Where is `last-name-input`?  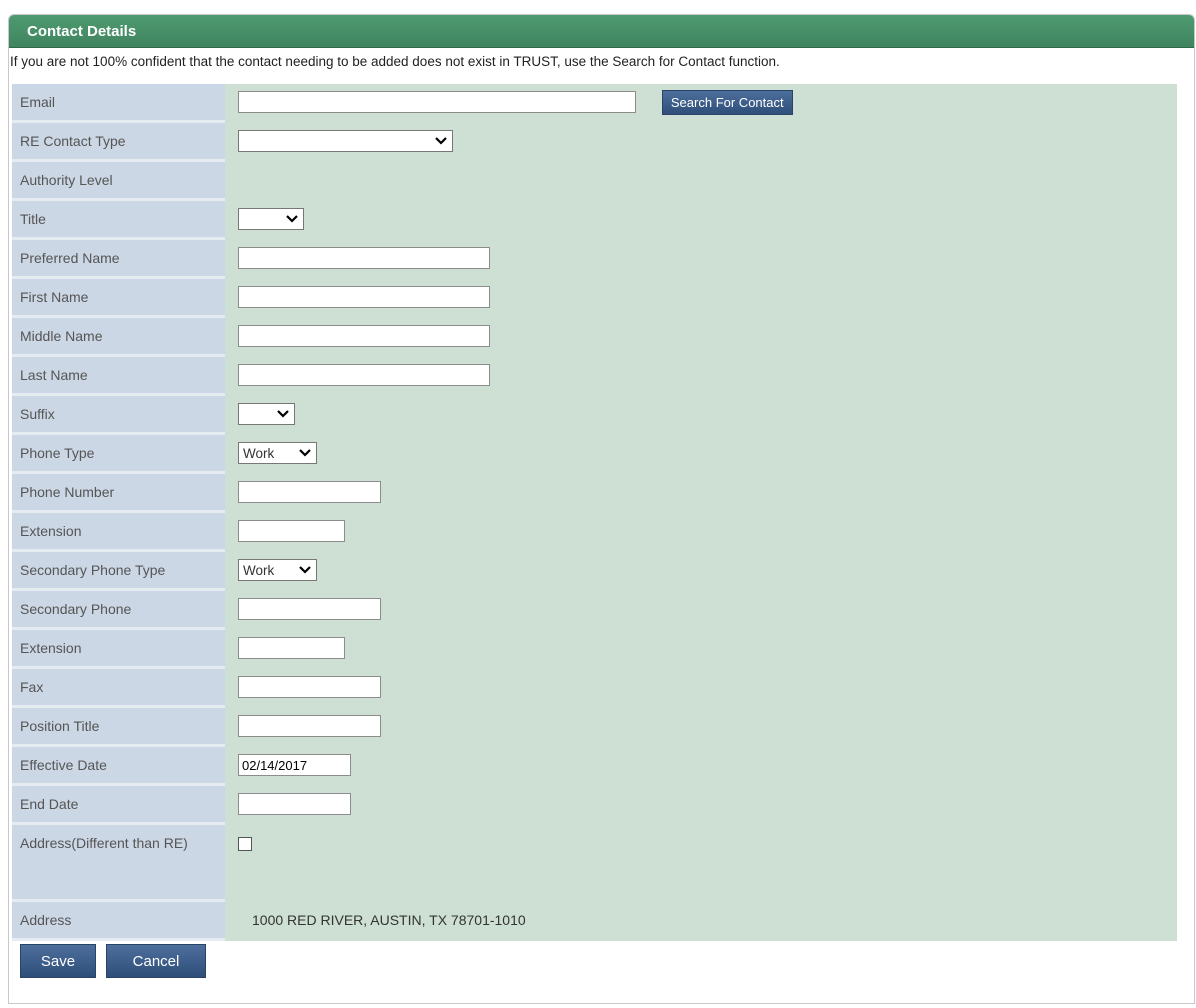
last-name-input is located at coordinates (364, 375).